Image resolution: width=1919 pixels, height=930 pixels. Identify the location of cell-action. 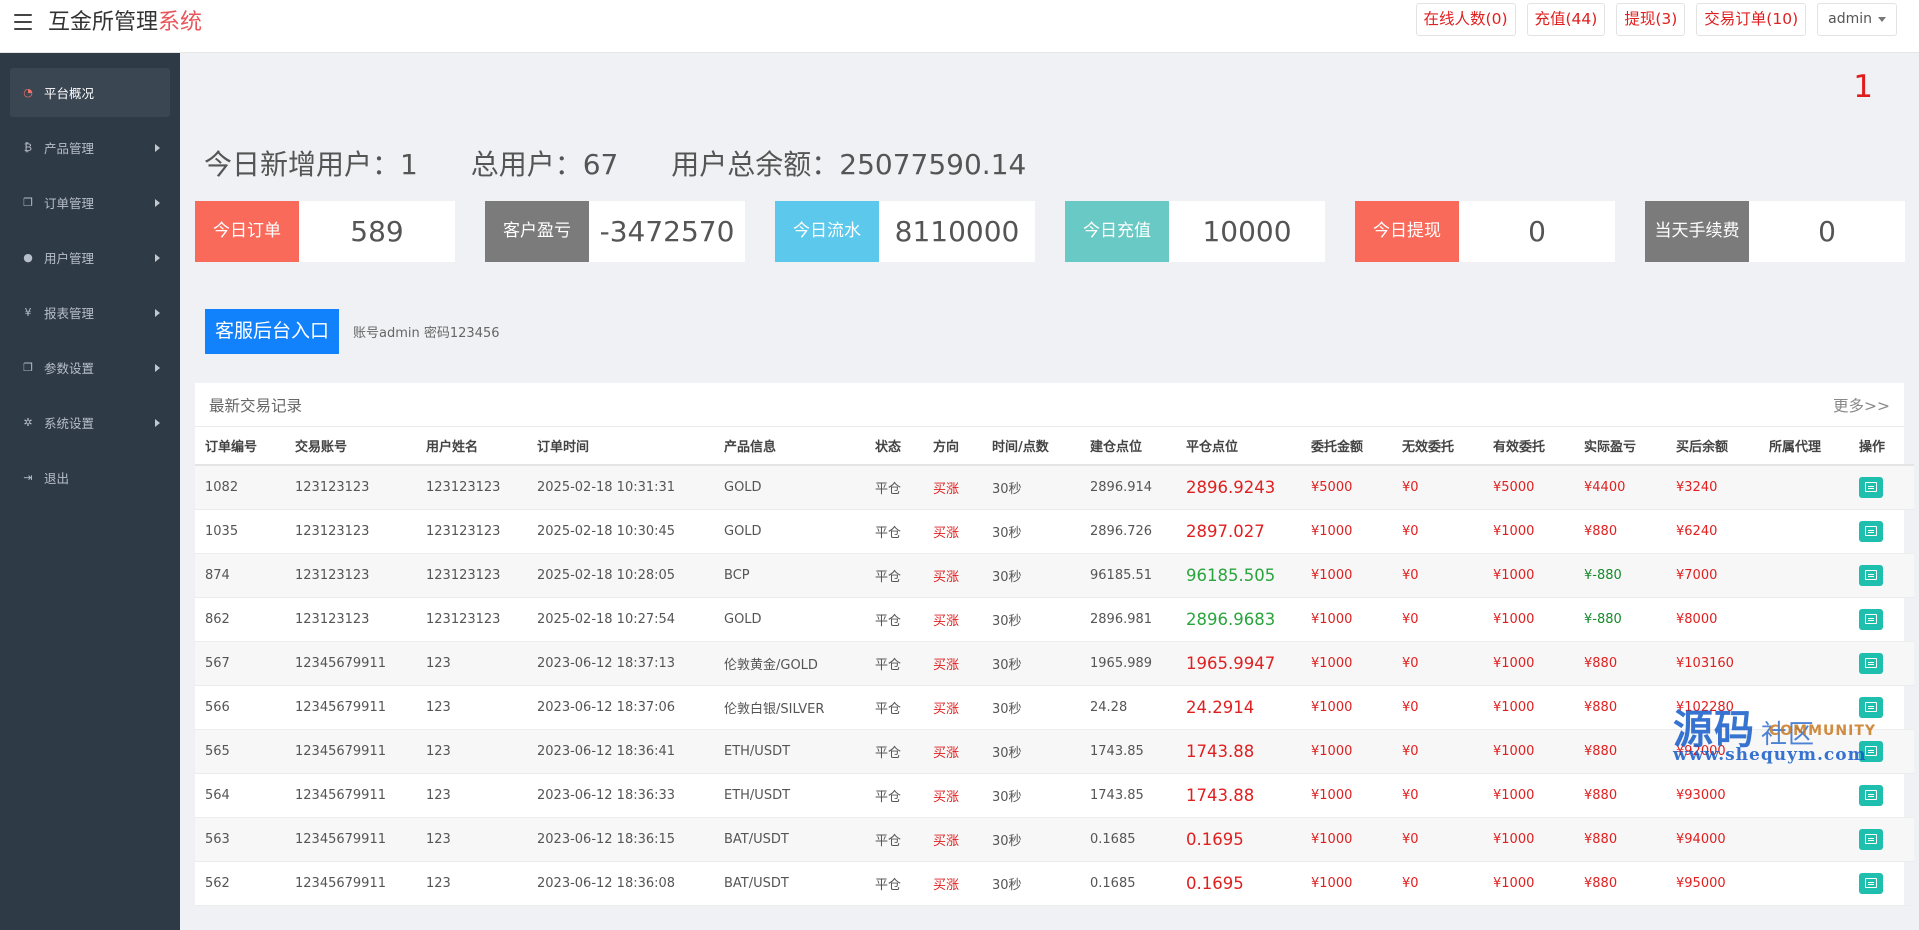
(1881, 751).